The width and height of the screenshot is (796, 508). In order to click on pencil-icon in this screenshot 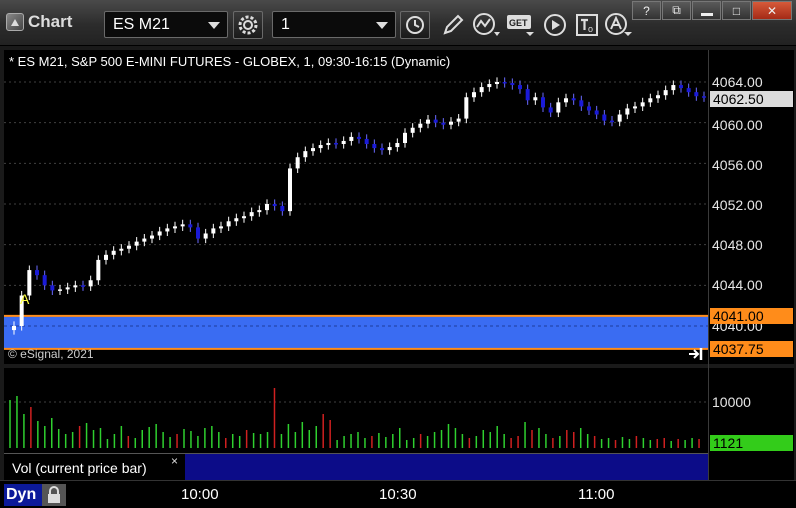, I will do `click(453, 24)`.